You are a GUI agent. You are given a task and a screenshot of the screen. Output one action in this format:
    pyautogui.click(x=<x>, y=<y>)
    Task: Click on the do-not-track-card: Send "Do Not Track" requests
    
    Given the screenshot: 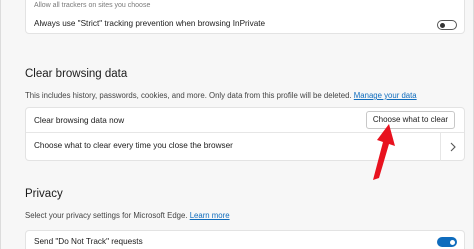 What is the action you would take?
    pyautogui.click(x=245, y=239)
    